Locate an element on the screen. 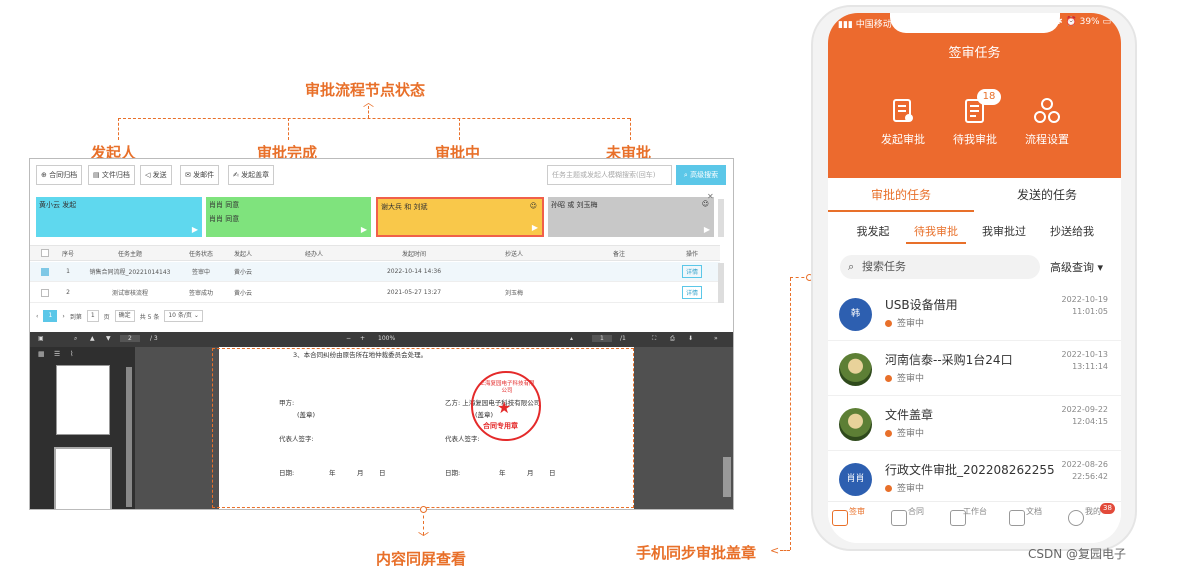 This screenshot has width=1180, height=573. pending-approval-button: 18 待我审批 is located at coordinates (975, 118).